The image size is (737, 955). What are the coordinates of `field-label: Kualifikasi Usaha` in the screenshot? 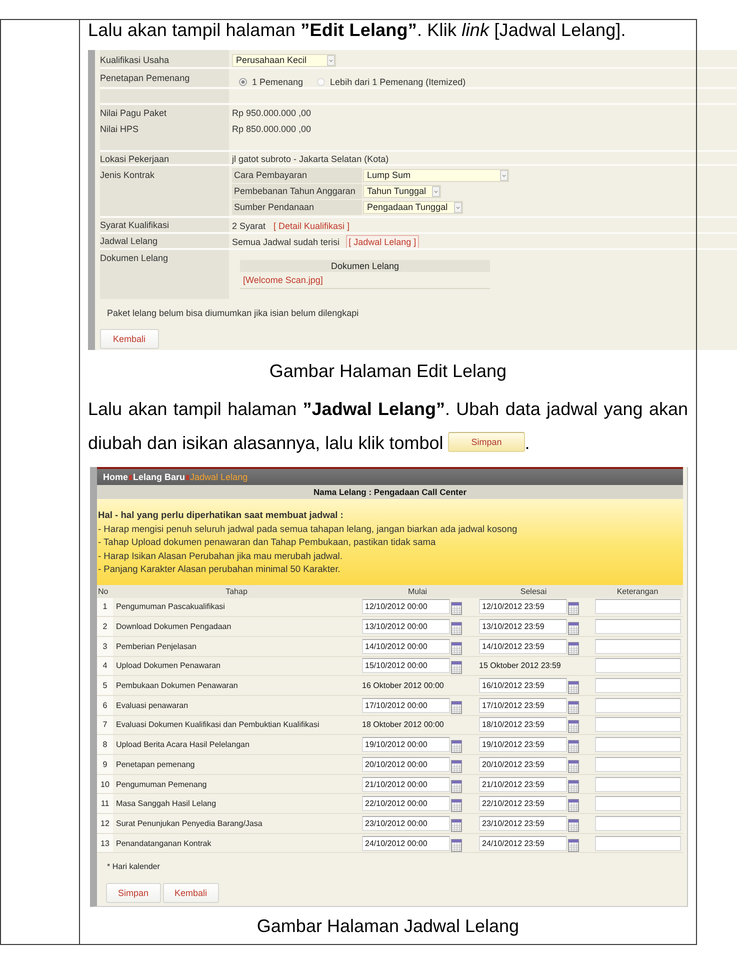 It's located at (135, 60).